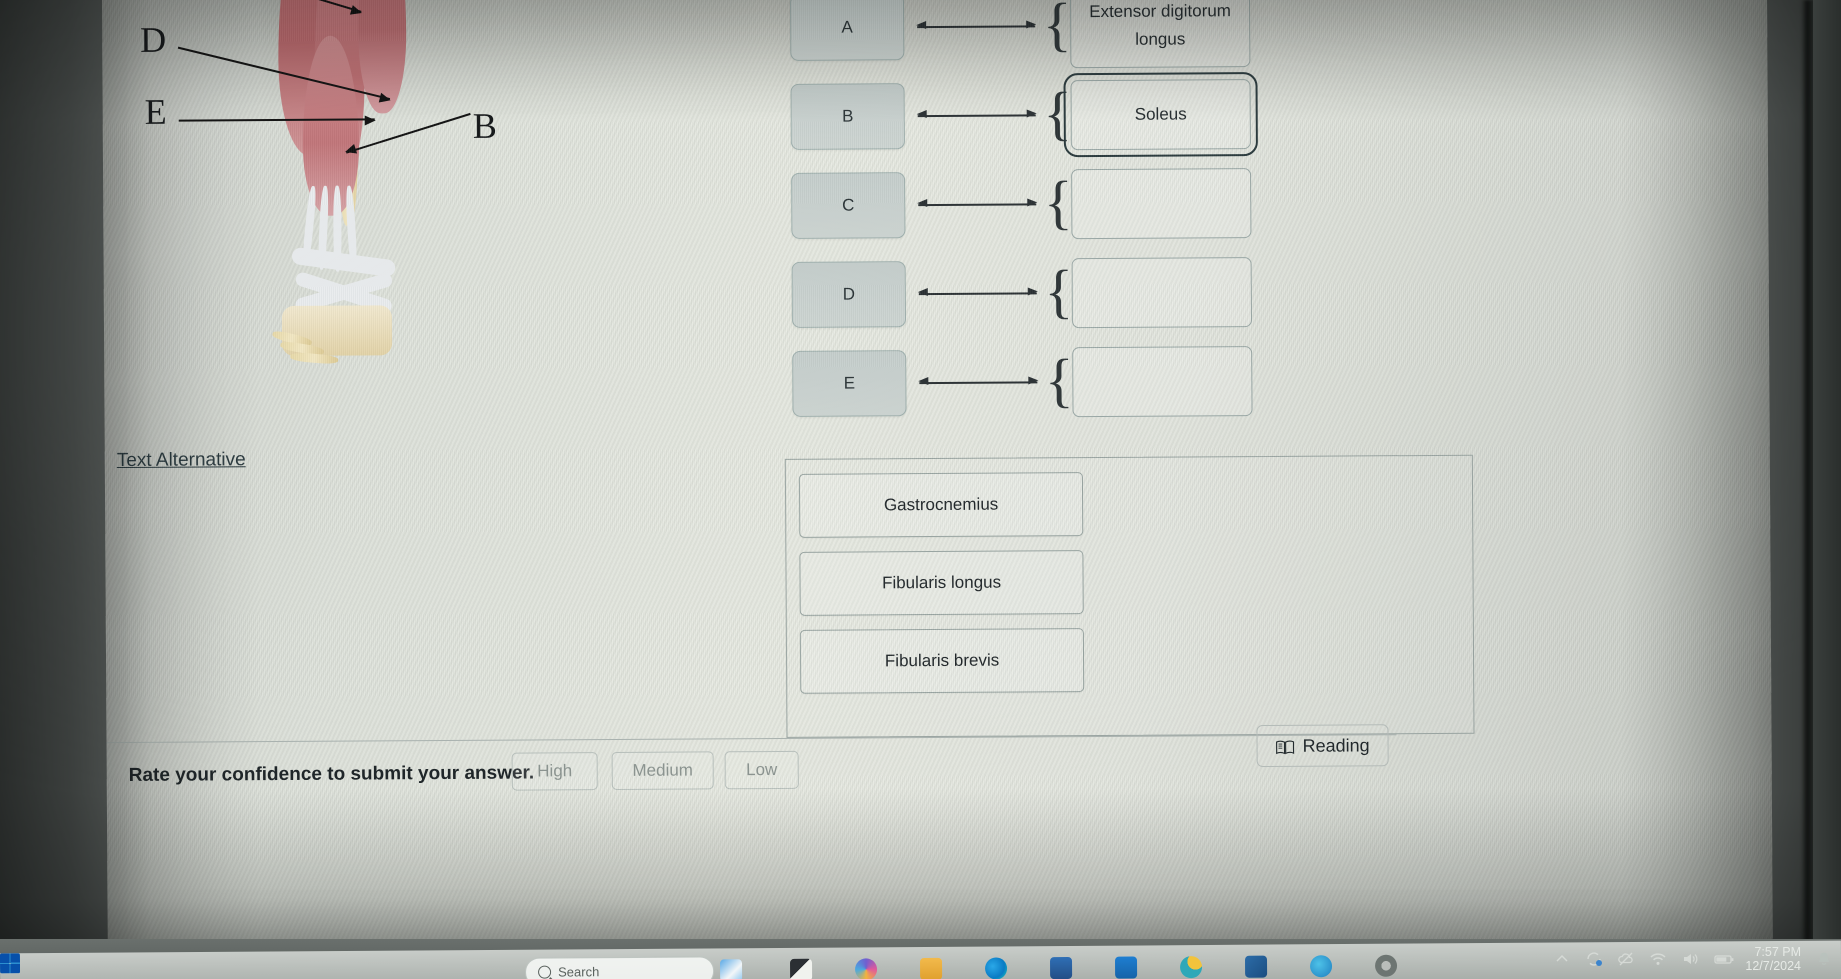  What do you see at coordinates (847, 116) in the screenshot?
I see `match-tile-b: B` at bounding box center [847, 116].